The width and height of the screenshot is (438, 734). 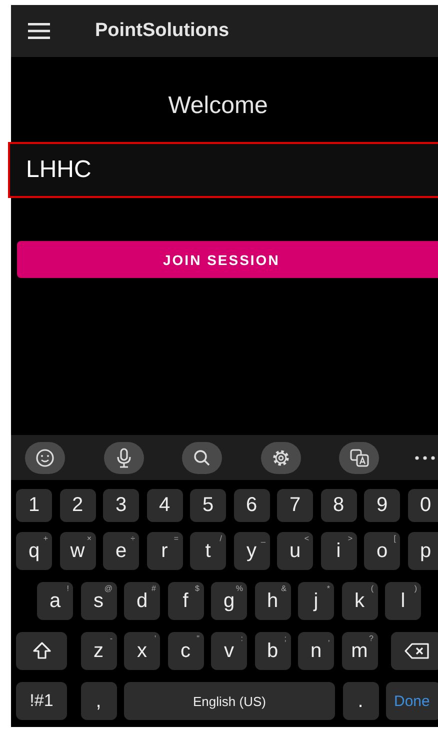 What do you see at coordinates (328, 588) in the screenshot?
I see `key-hint: *` at bounding box center [328, 588].